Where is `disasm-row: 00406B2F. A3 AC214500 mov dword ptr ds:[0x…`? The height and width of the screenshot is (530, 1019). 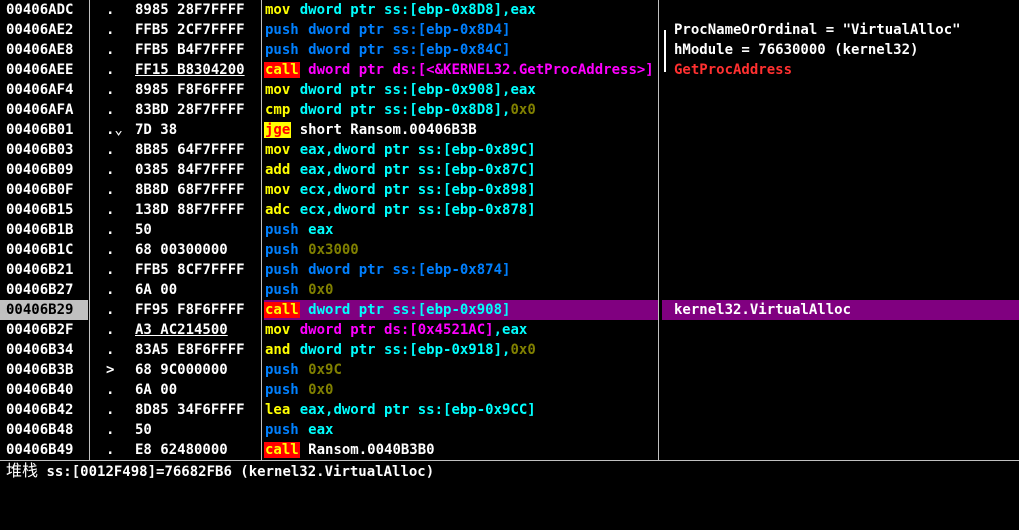 disasm-row: 00406B2F. A3 AC214500 mov dword ptr ds:[0x… is located at coordinates (509, 330).